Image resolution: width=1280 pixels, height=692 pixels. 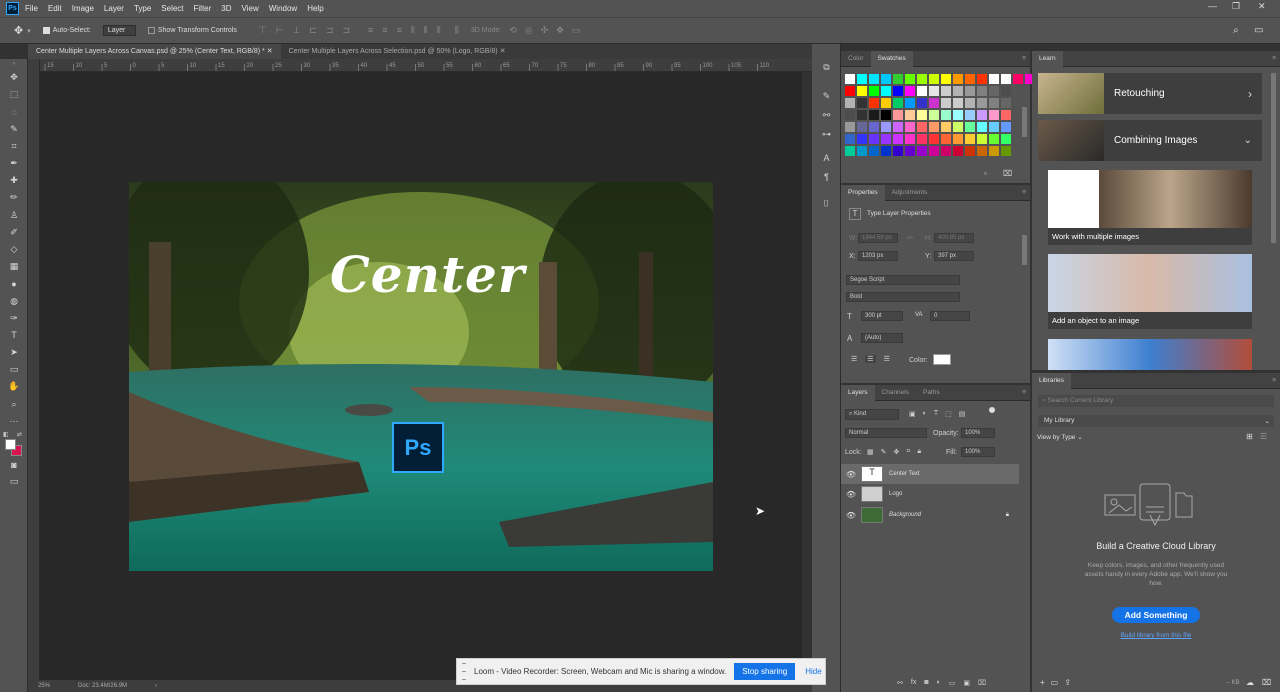 What do you see at coordinates (1212, 6) in the screenshot?
I see `minimize-button: —` at bounding box center [1212, 6].